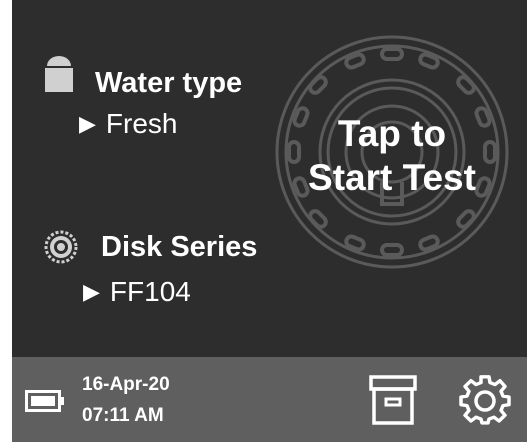  What do you see at coordinates (150, 291) in the screenshot?
I see `disk-series-value-label: FF104` at bounding box center [150, 291].